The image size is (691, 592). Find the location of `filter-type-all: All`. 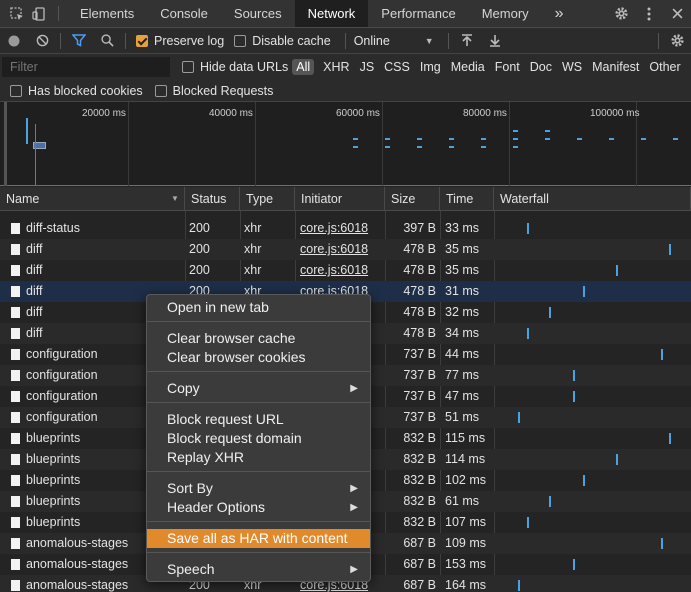

filter-type-all: All is located at coordinates (303, 67).